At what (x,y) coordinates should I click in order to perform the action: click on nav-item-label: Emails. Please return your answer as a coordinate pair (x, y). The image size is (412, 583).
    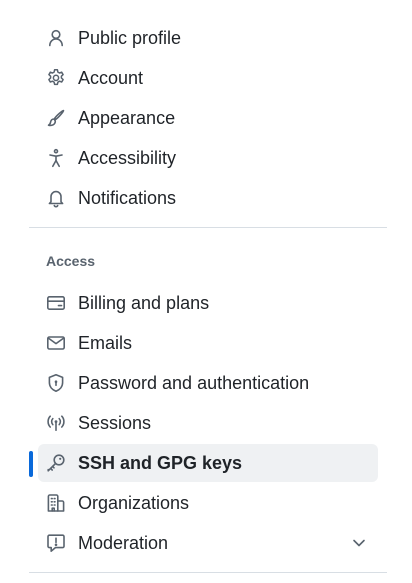
    Looking at the image, I should click on (105, 343).